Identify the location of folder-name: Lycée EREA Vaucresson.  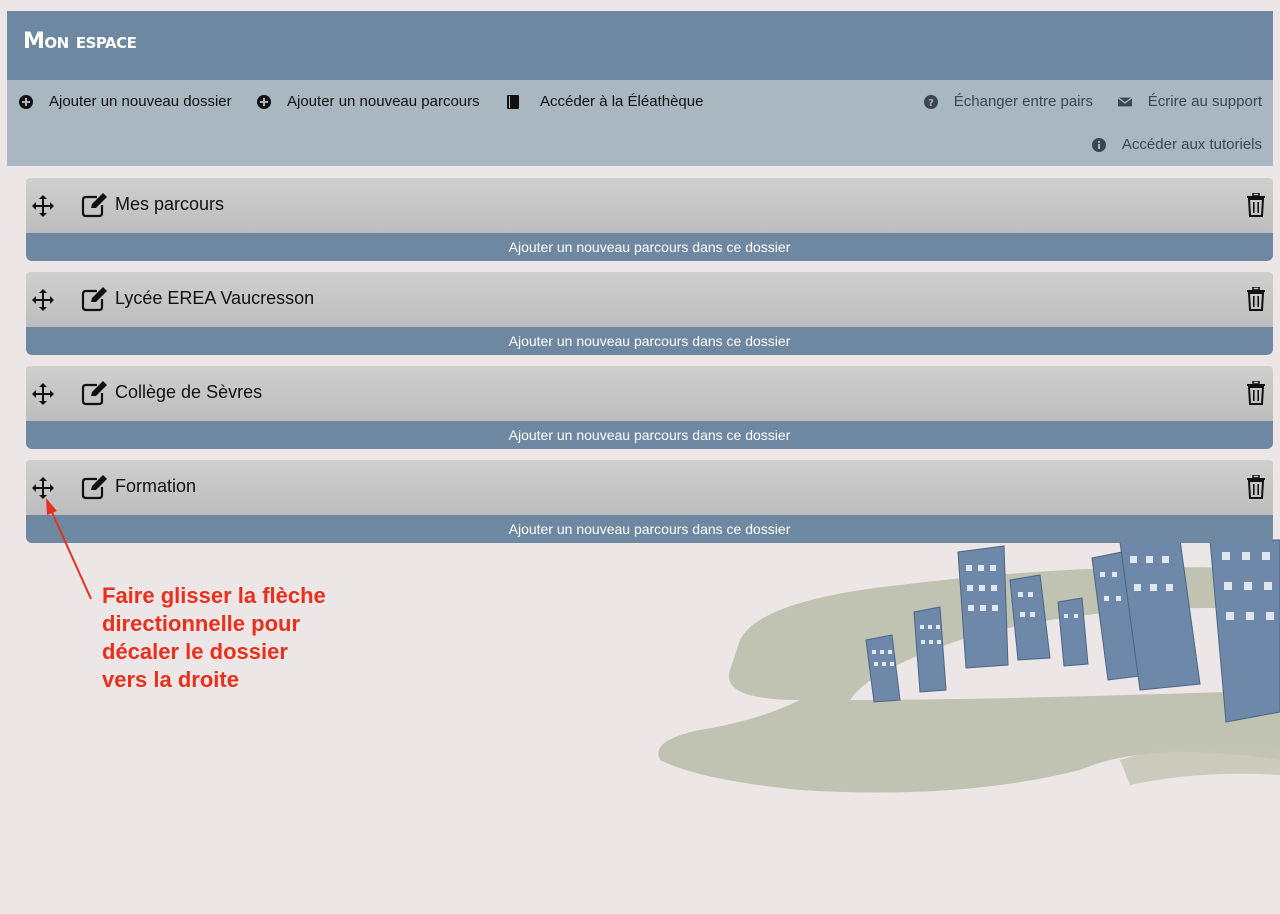
(215, 298).